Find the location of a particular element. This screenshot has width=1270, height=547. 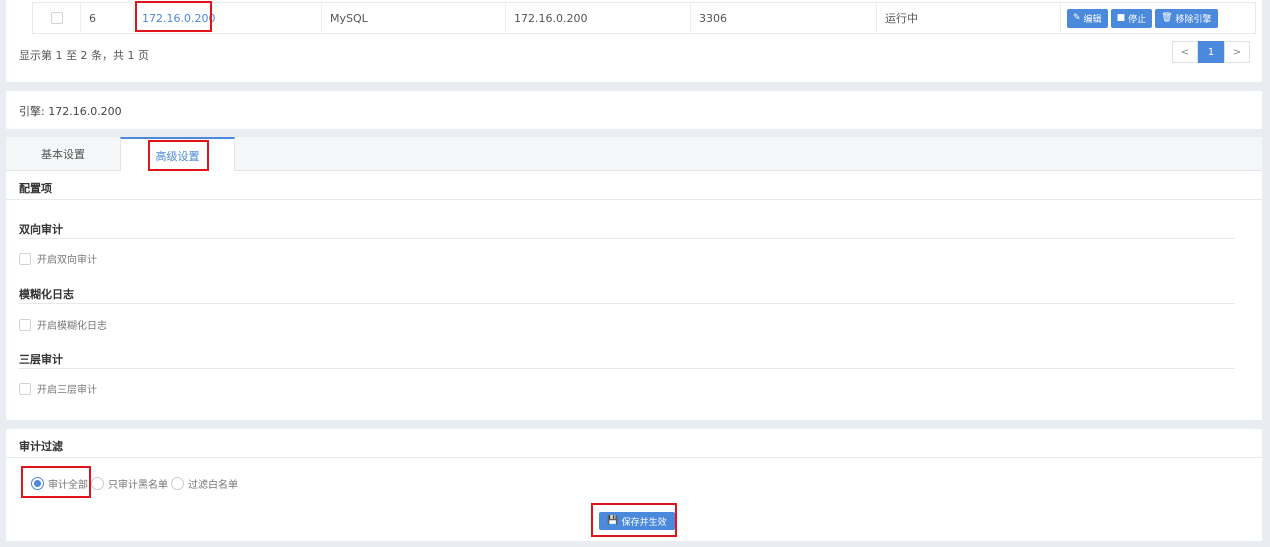

section-heading: 三层审计 is located at coordinates (41, 359).